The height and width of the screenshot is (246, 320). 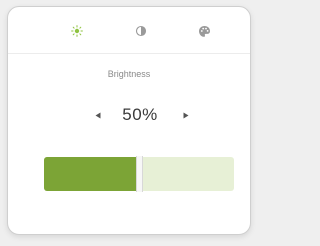 What do you see at coordinates (91, 174) in the screenshot?
I see `slider-fill` at bounding box center [91, 174].